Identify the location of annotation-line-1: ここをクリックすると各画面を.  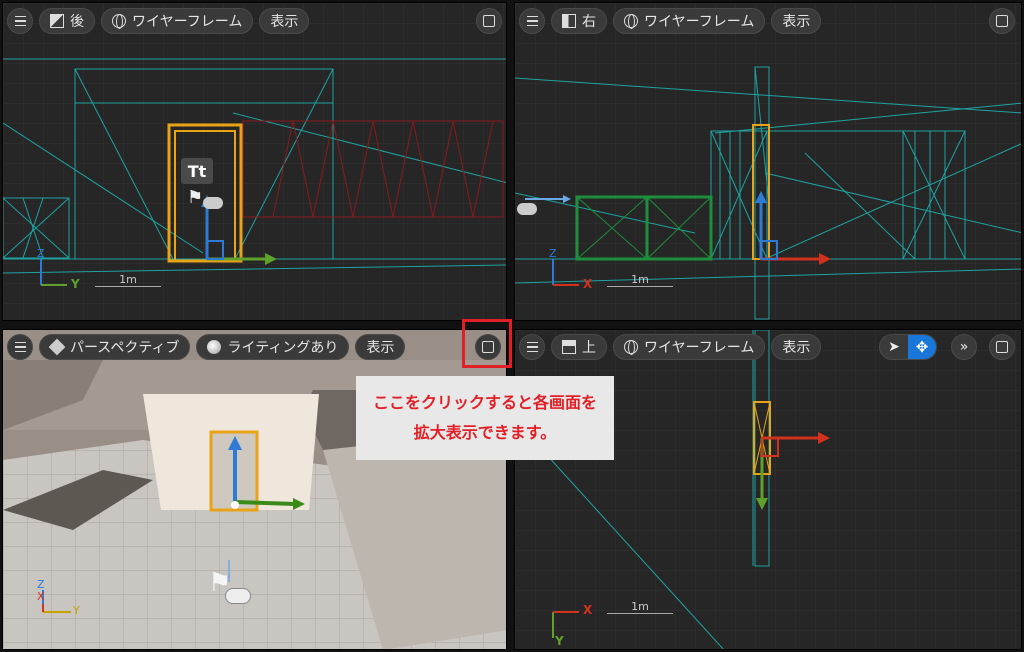
(484, 402).